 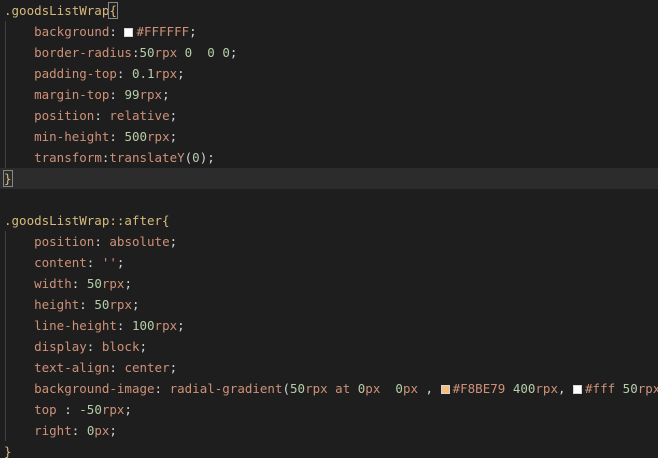 I want to click on code-token: .goodsListWrap, so click(x=57, y=10).